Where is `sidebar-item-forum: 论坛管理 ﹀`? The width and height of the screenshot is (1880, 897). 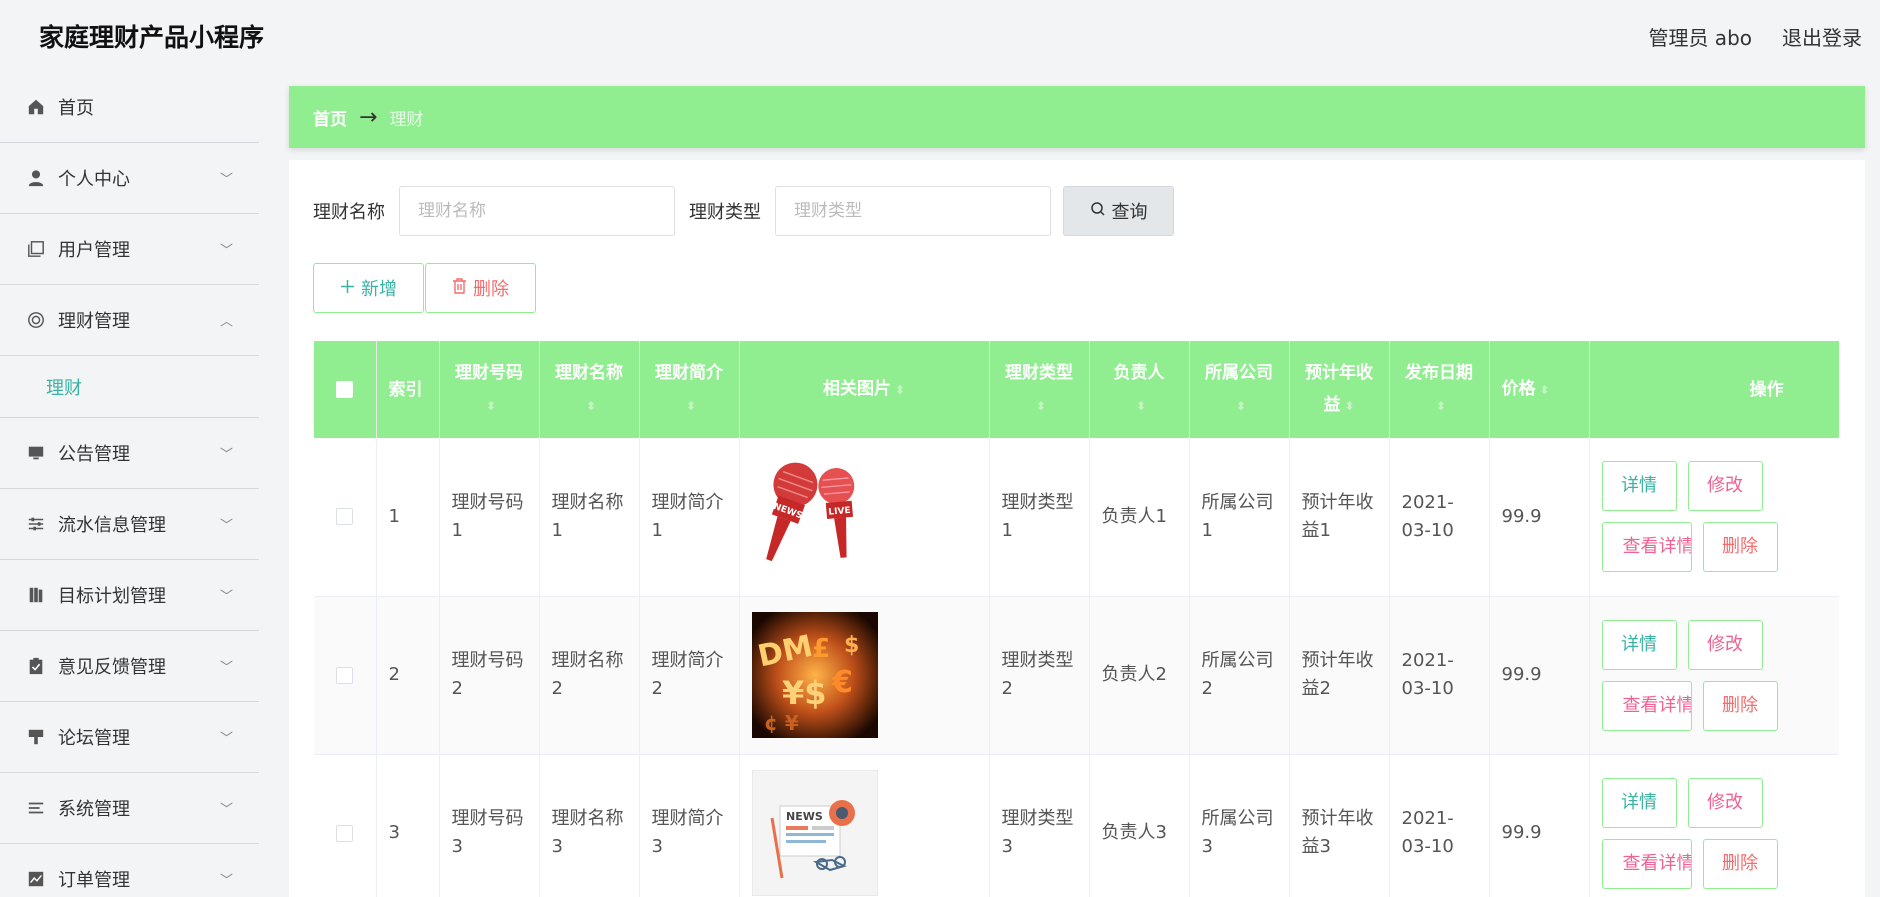 sidebar-item-forum: 论坛管理 ﹀ is located at coordinates (129, 737).